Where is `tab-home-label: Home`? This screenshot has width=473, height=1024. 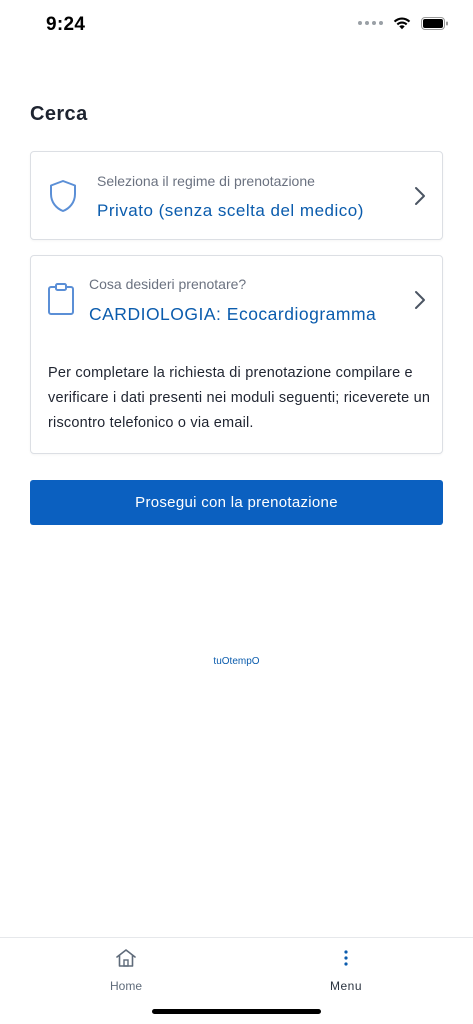 tab-home-label: Home is located at coordinates (125, 986).